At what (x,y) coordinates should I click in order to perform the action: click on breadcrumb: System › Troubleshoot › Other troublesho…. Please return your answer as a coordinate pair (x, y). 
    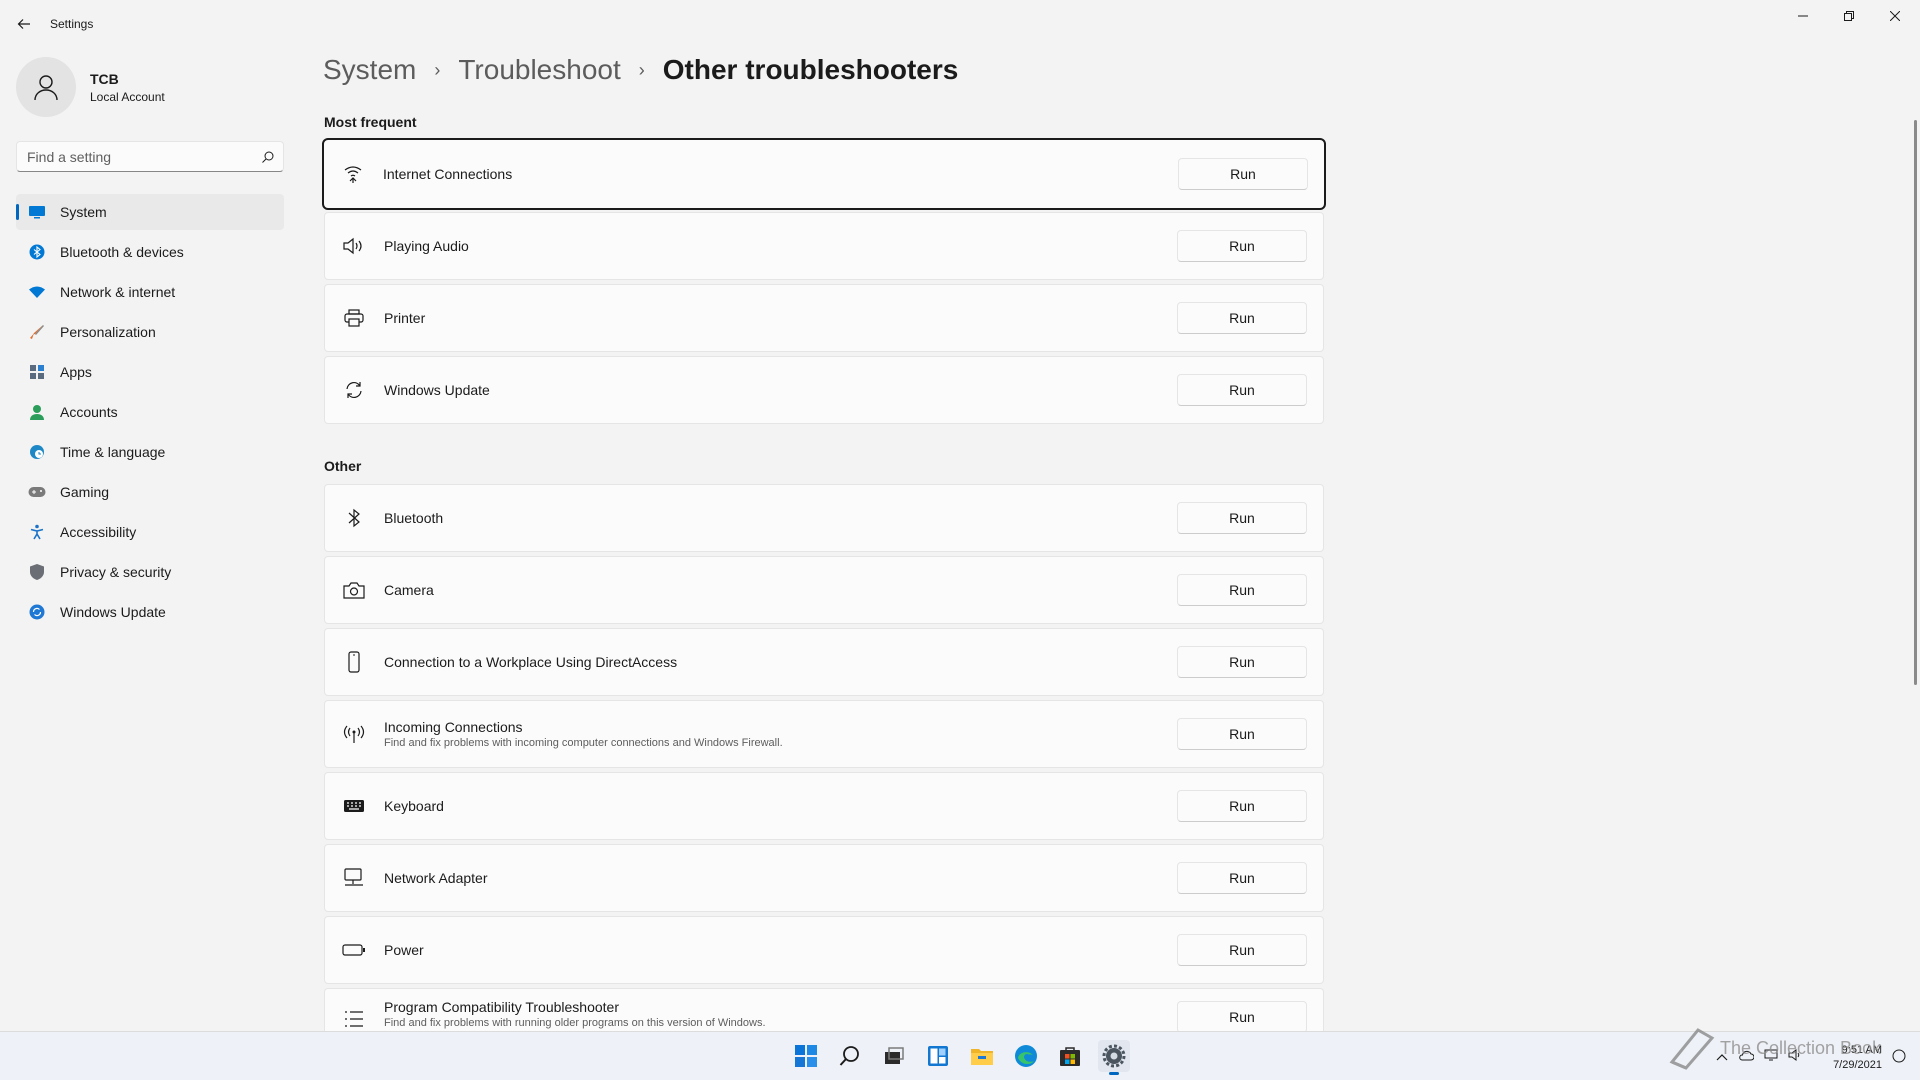
    Looking at the image, I should click on (640, 70).